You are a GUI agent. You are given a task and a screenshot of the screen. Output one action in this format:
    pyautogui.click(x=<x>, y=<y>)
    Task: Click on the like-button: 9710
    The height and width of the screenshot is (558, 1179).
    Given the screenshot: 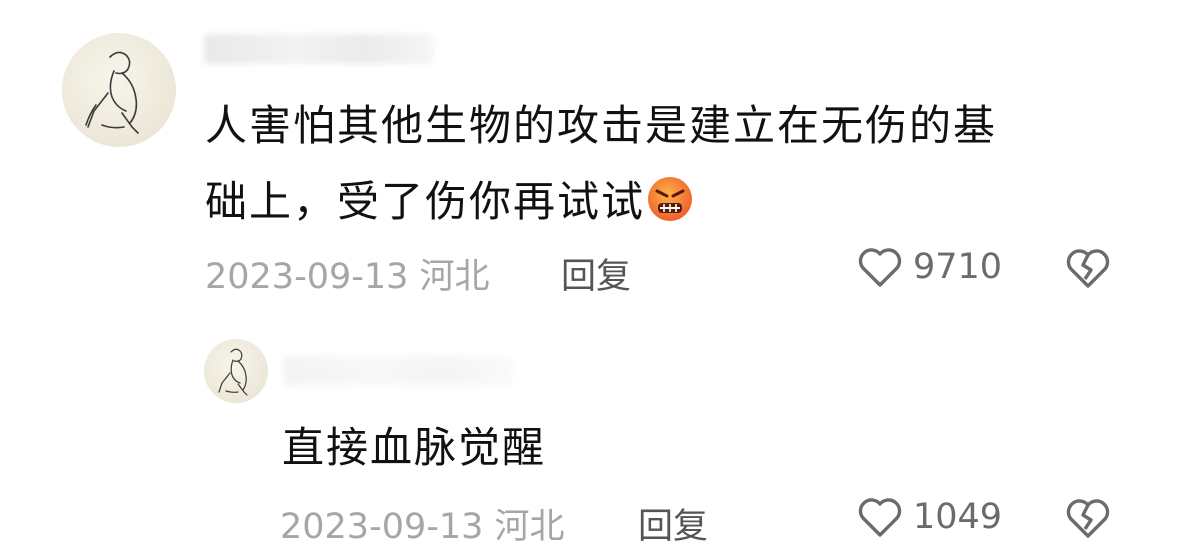 What is the action you would take?
    pyautogui.click(x=929, y=267)
    